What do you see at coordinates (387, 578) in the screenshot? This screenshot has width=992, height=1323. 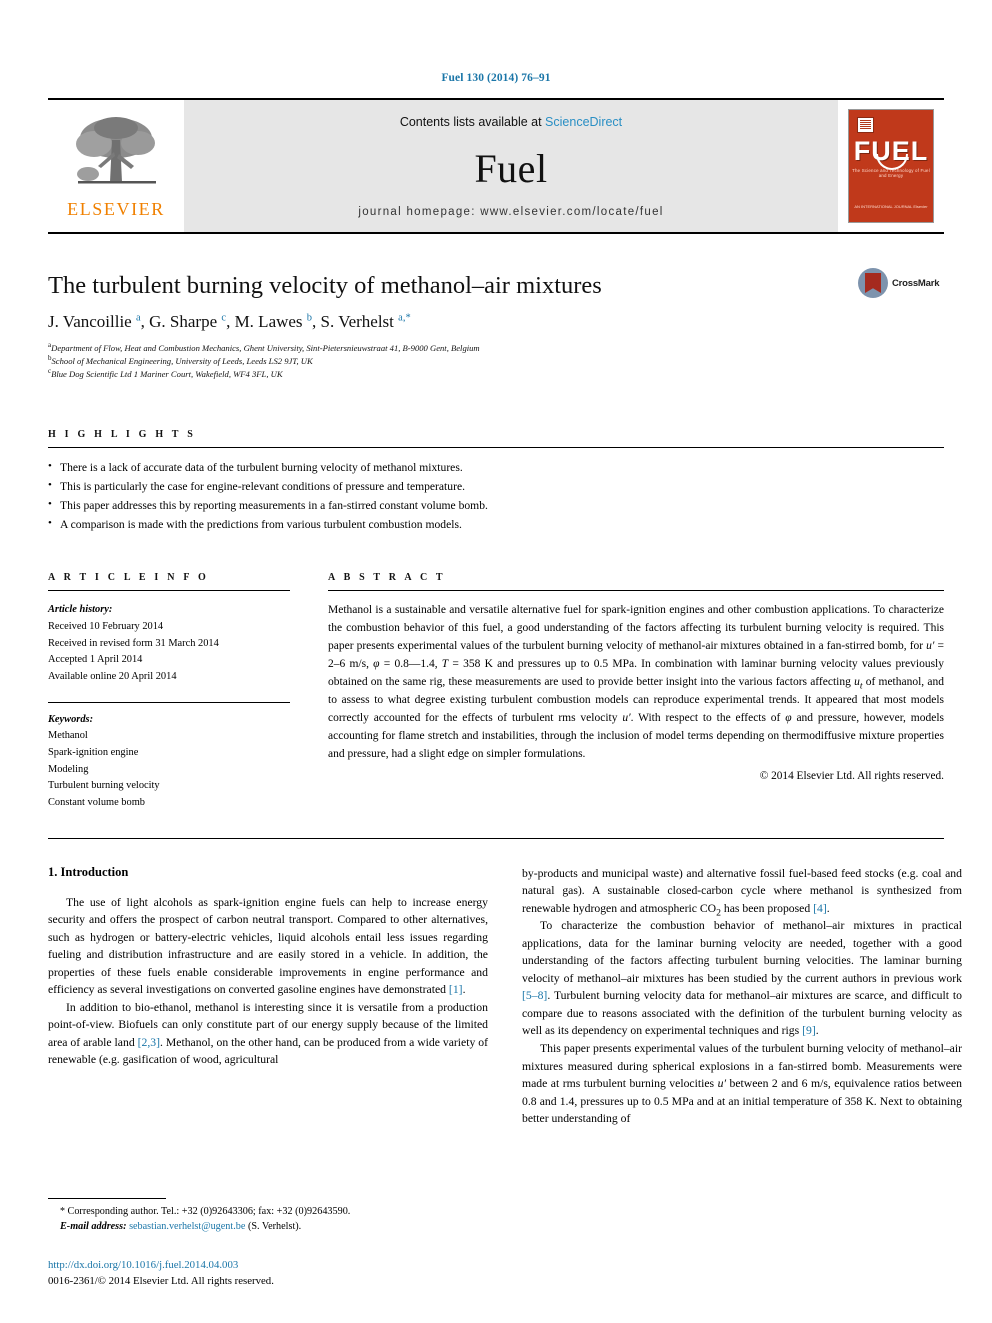 I see `abstract-heading: A B S T R A C T` at bounding box center [387, 578].